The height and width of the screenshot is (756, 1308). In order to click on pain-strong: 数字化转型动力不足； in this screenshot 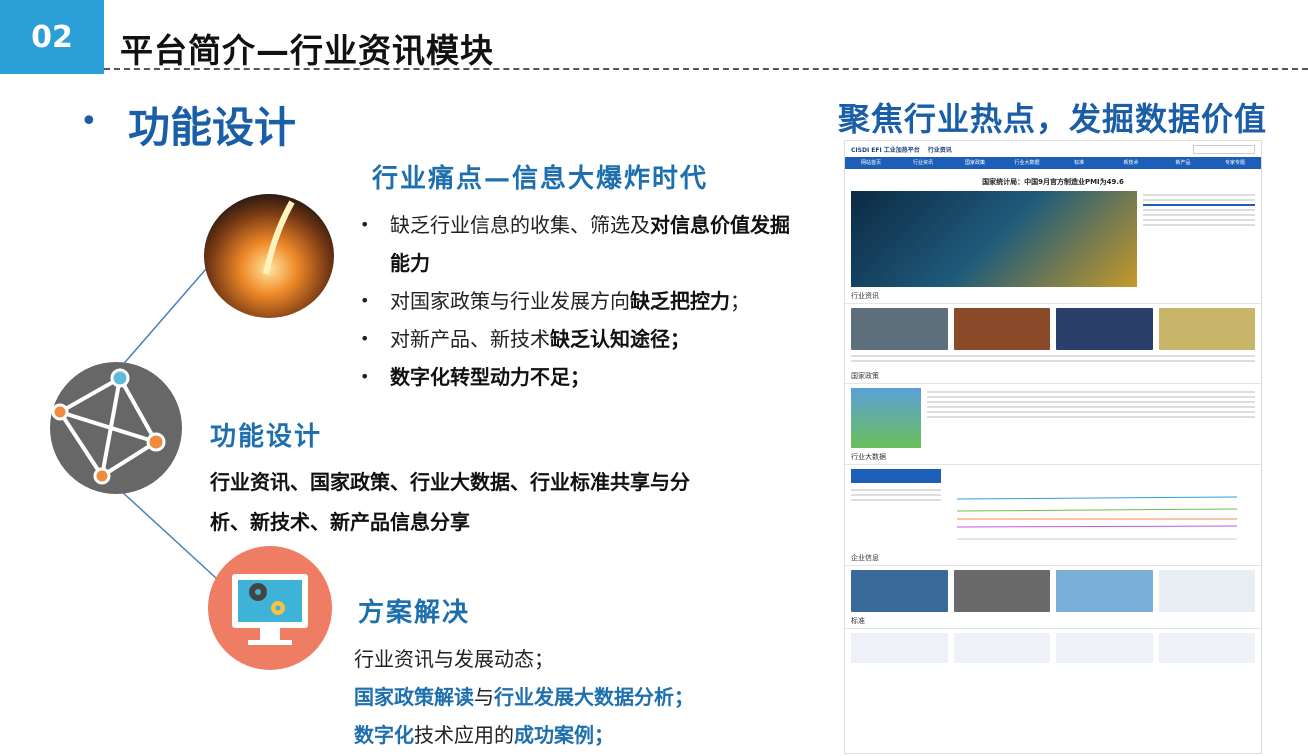, I will do `click(490, 377)`.